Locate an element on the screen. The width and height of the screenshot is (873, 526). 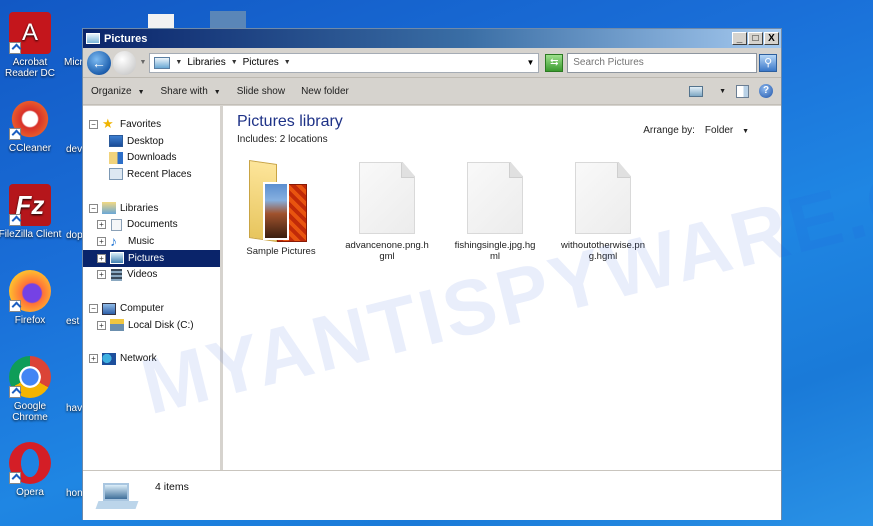
desktop-partial-label: Micr is located at coordinates (73, 62).